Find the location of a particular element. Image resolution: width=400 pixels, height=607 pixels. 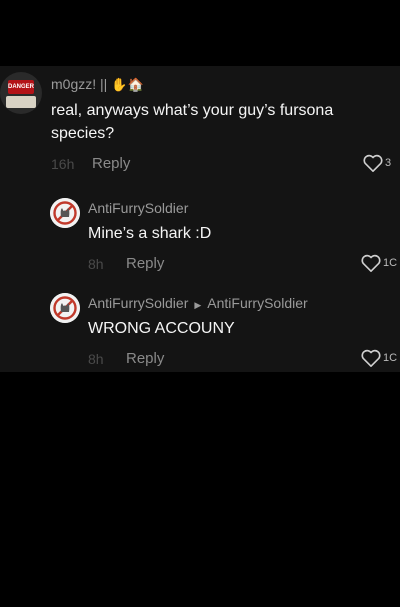

reply-arrow-icon: ▶ is located at coordinates (198, 305).